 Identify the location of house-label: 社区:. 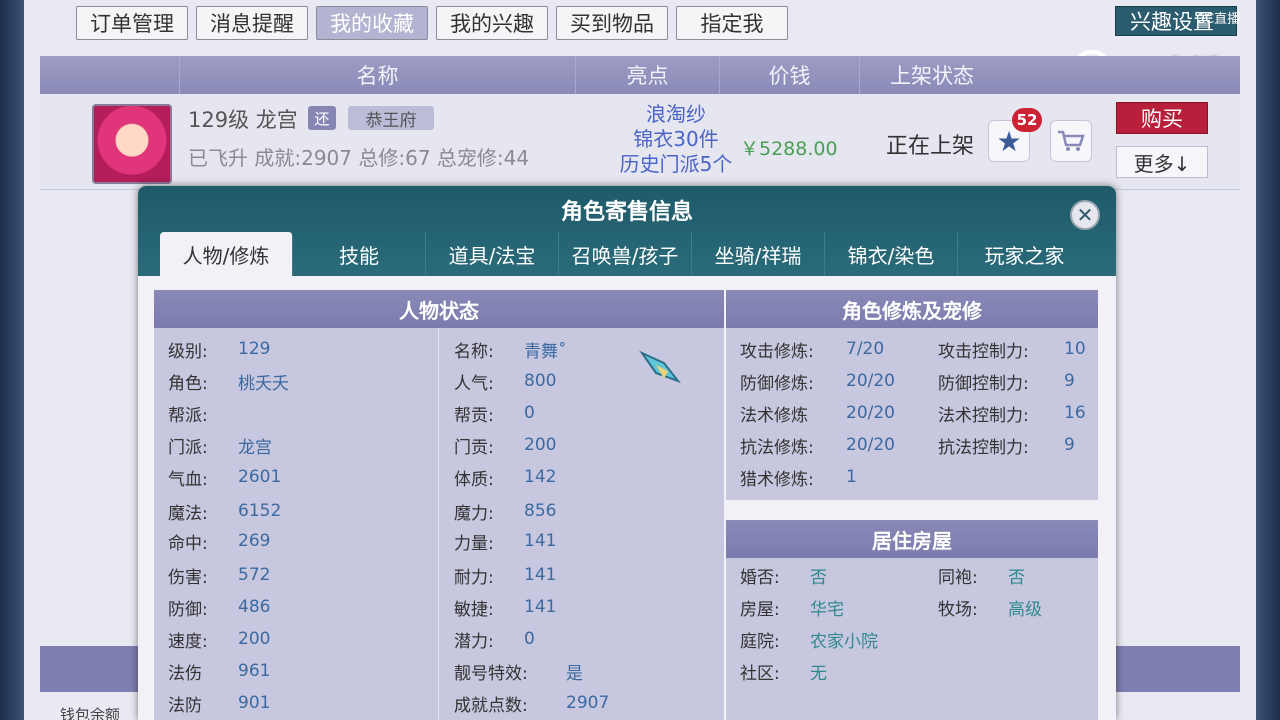
(760, 673).